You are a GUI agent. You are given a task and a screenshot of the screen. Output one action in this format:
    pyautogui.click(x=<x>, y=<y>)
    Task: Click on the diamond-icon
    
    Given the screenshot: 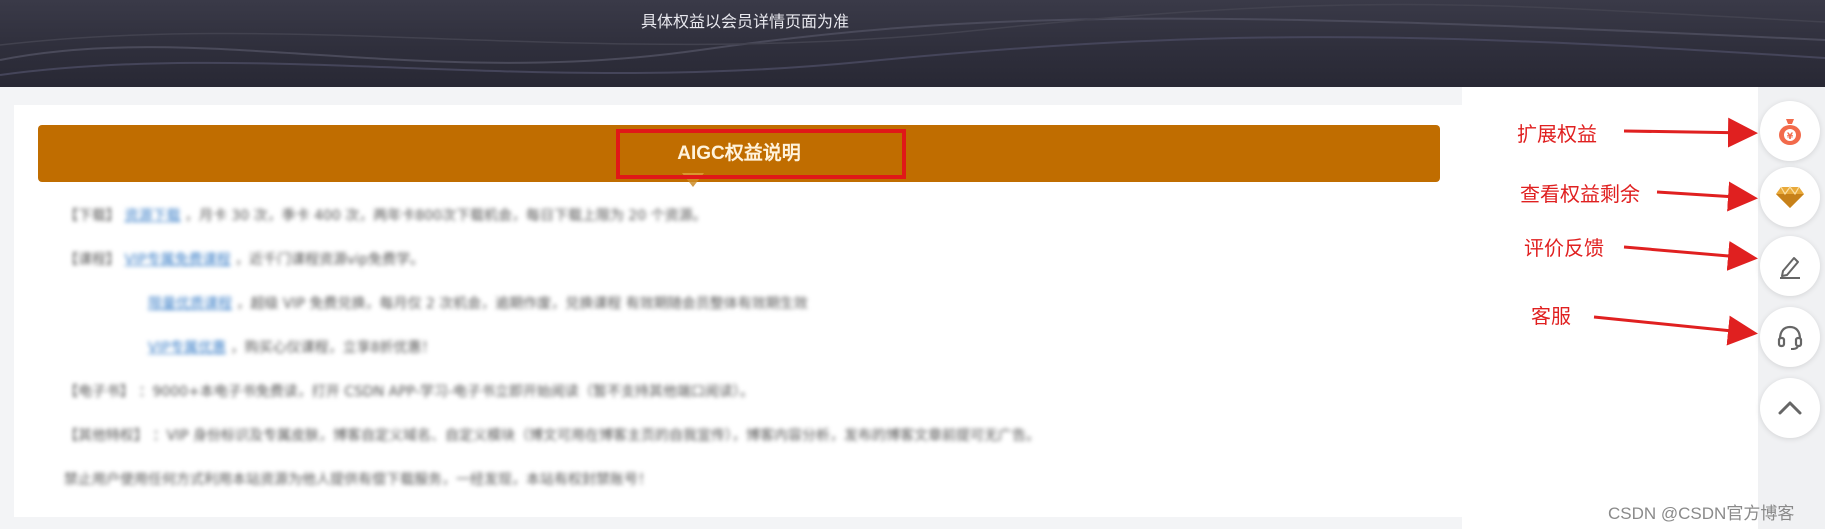 What is the action you would take?
    pyautogui.click(x=1790, y=196)
    